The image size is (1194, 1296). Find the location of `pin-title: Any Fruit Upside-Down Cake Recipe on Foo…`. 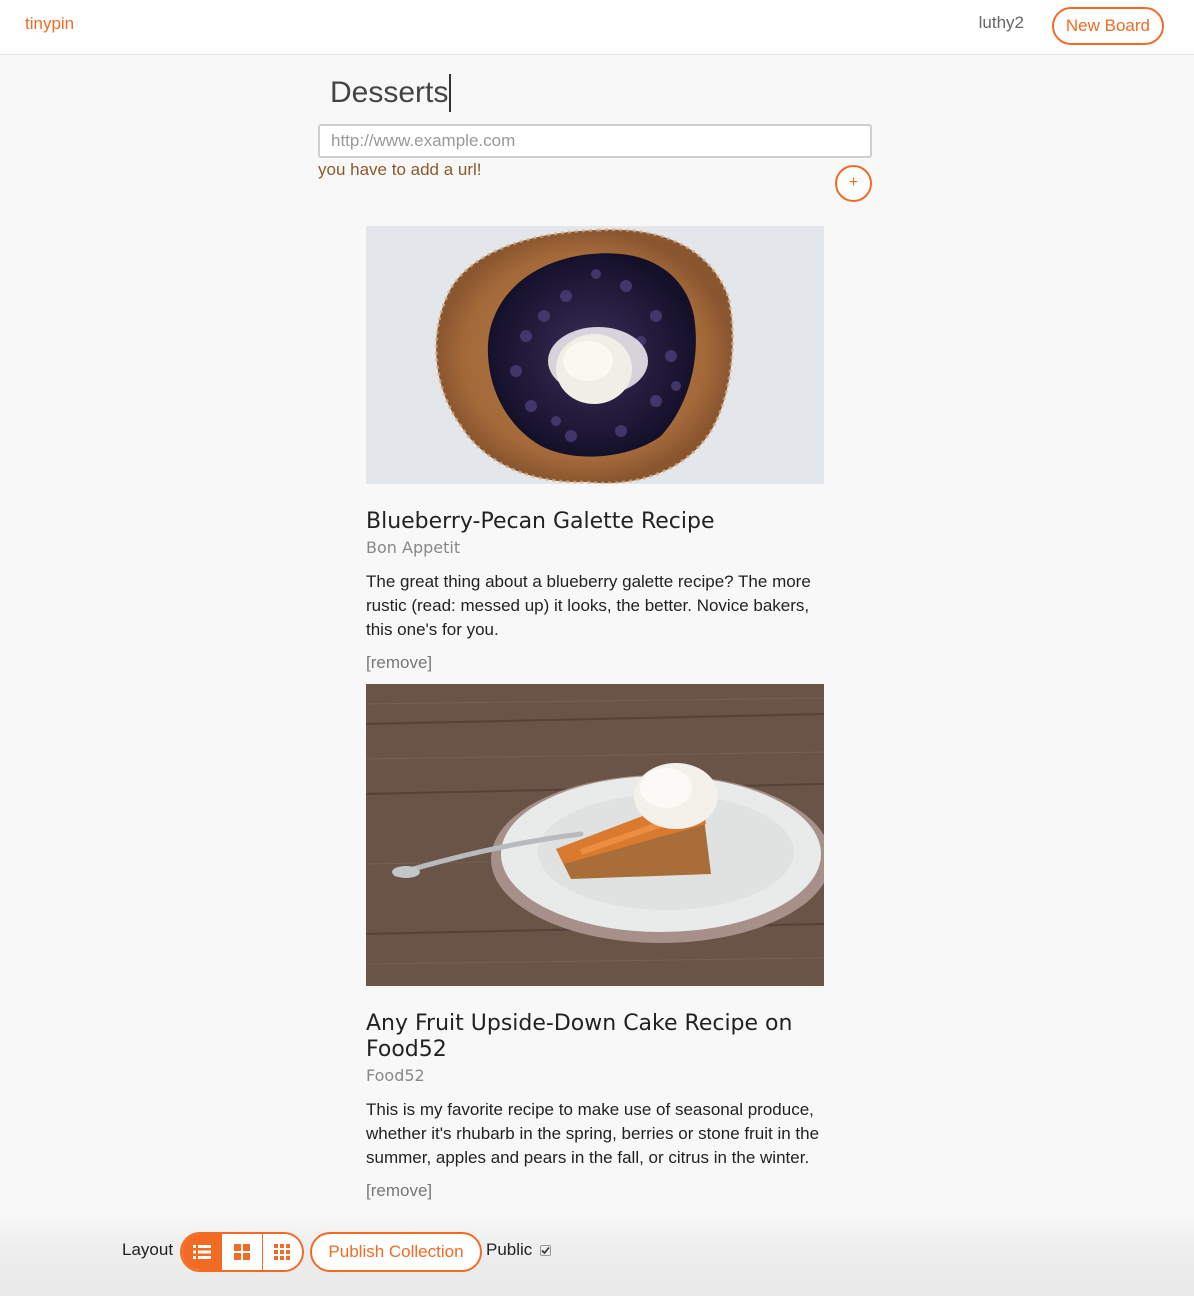

pin-title: Any Fruit Upside-Down Cake Recipe on Foo… is located at coordinates (595, 1037).